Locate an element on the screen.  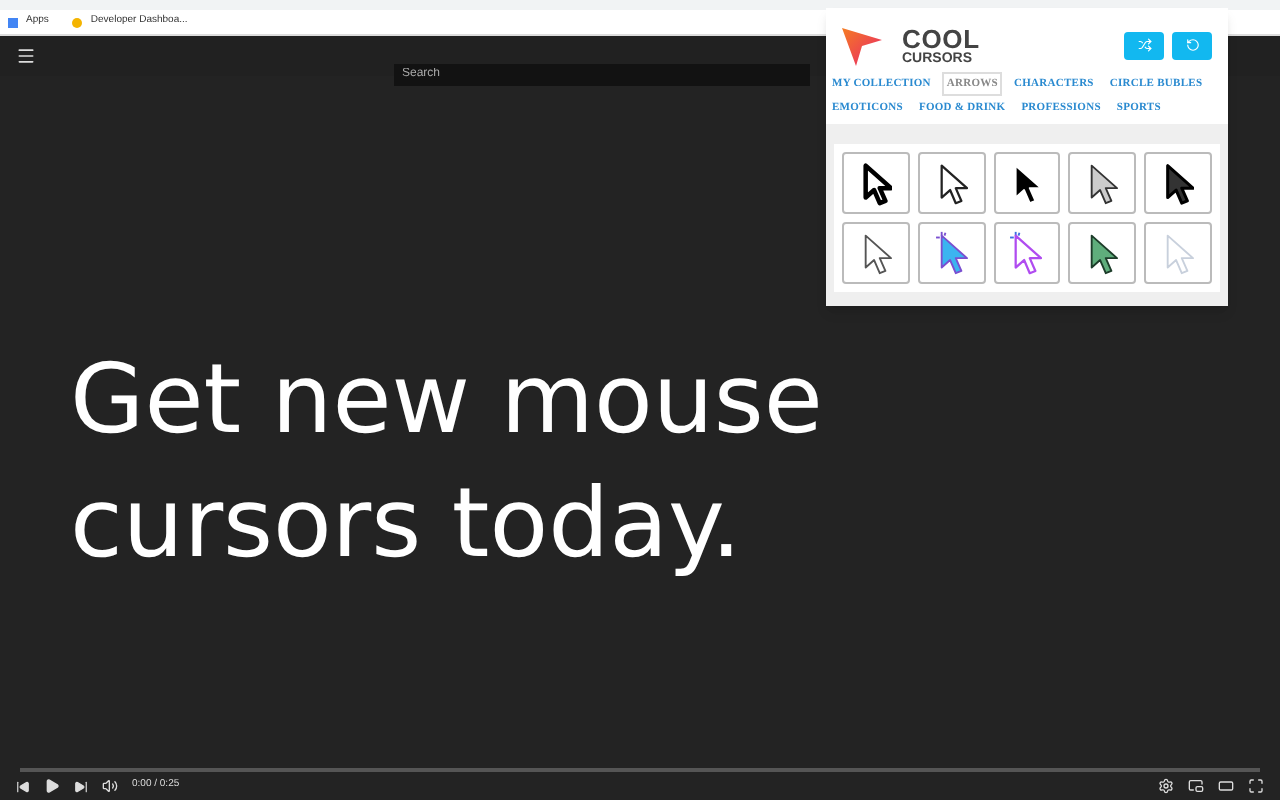
shuffle-icon is located at coordinates (1144, 45).